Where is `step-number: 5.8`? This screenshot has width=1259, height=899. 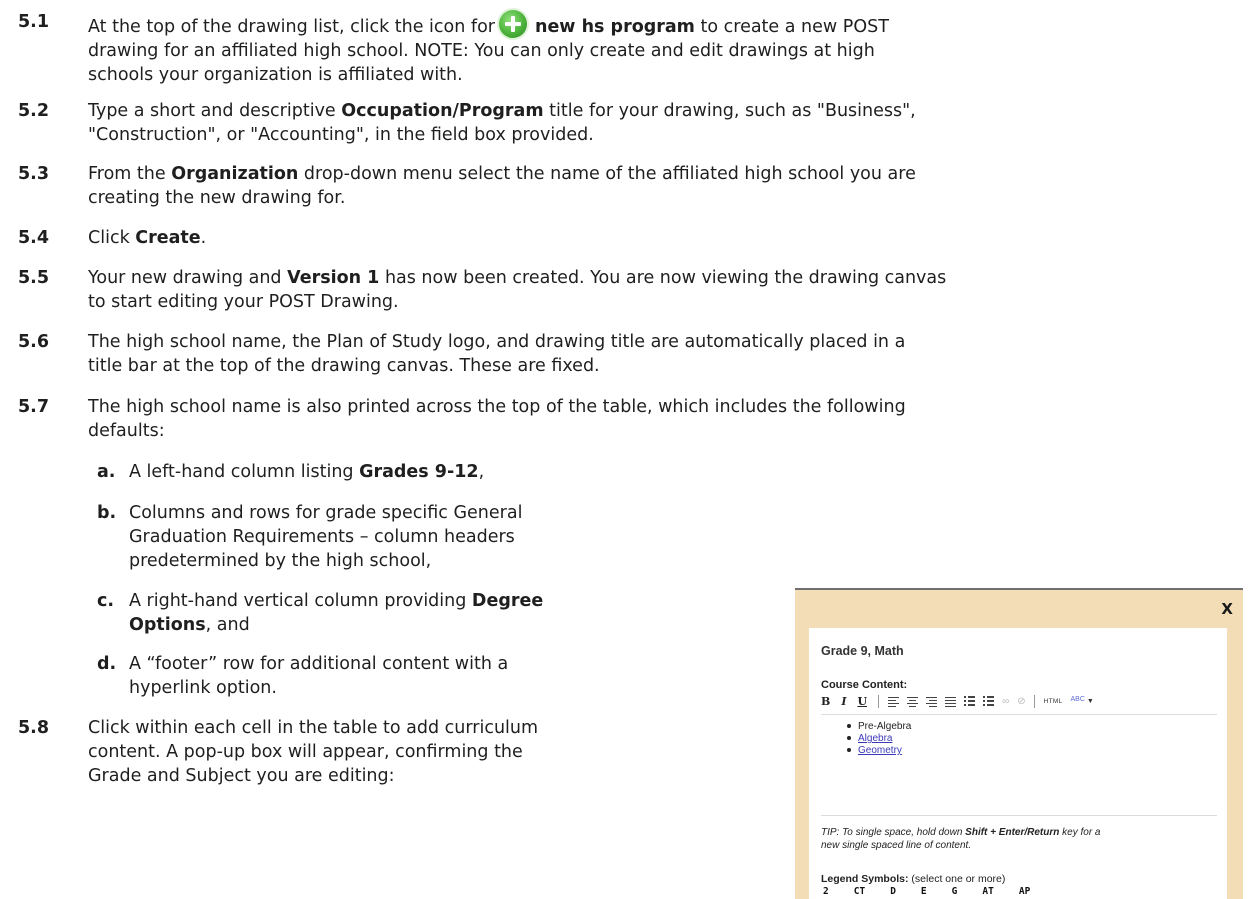 step-number: 5.8 is located at coordinates (34, 728).